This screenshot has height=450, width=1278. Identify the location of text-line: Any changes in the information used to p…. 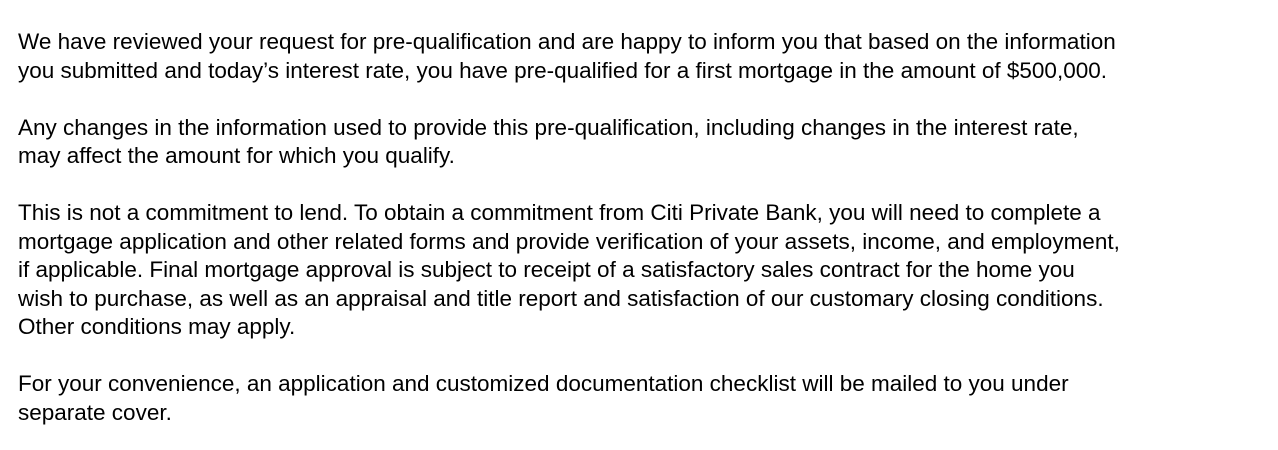
(548, 127).